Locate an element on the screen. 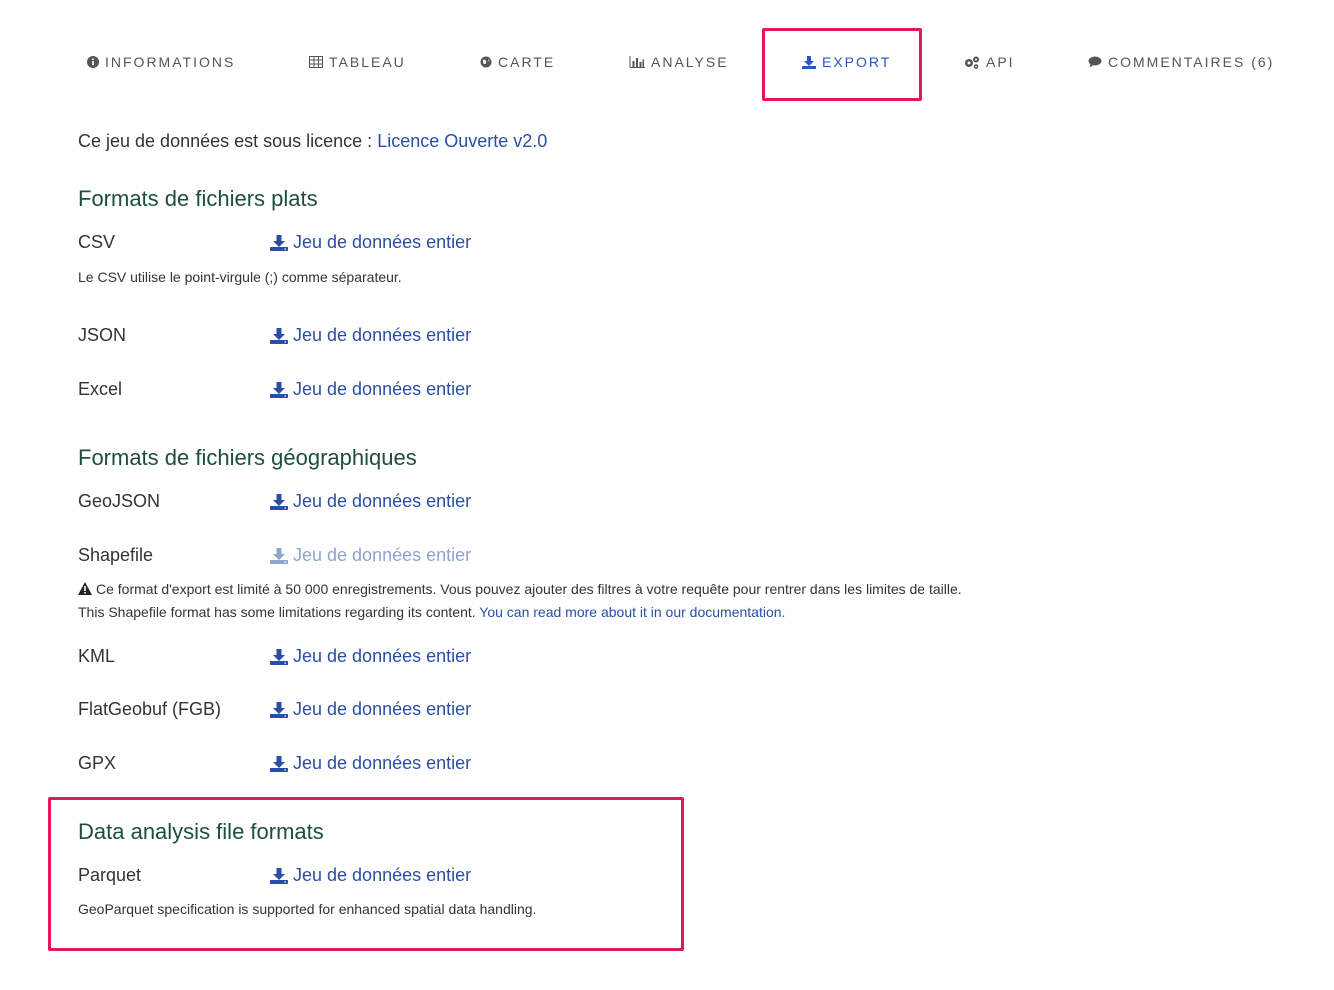 The image size is (1334, 990). tab-api: API is located at coordinates (989, 62).